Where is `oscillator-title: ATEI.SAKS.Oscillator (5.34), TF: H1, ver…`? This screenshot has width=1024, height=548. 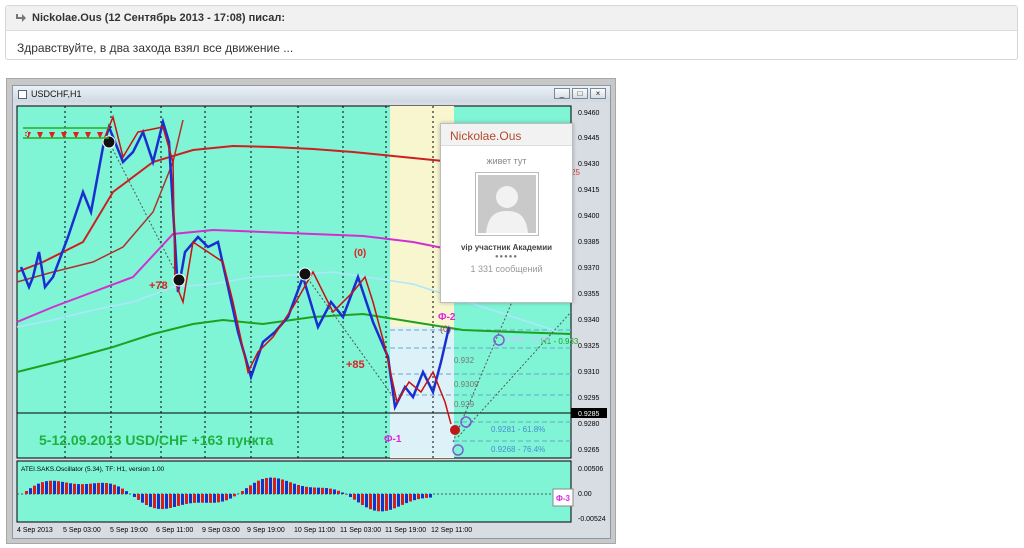 oscillator-title: ATEI.SAKS.Oscillator (5.34), TF: H1, ver… is located at coordinates (93, 469).